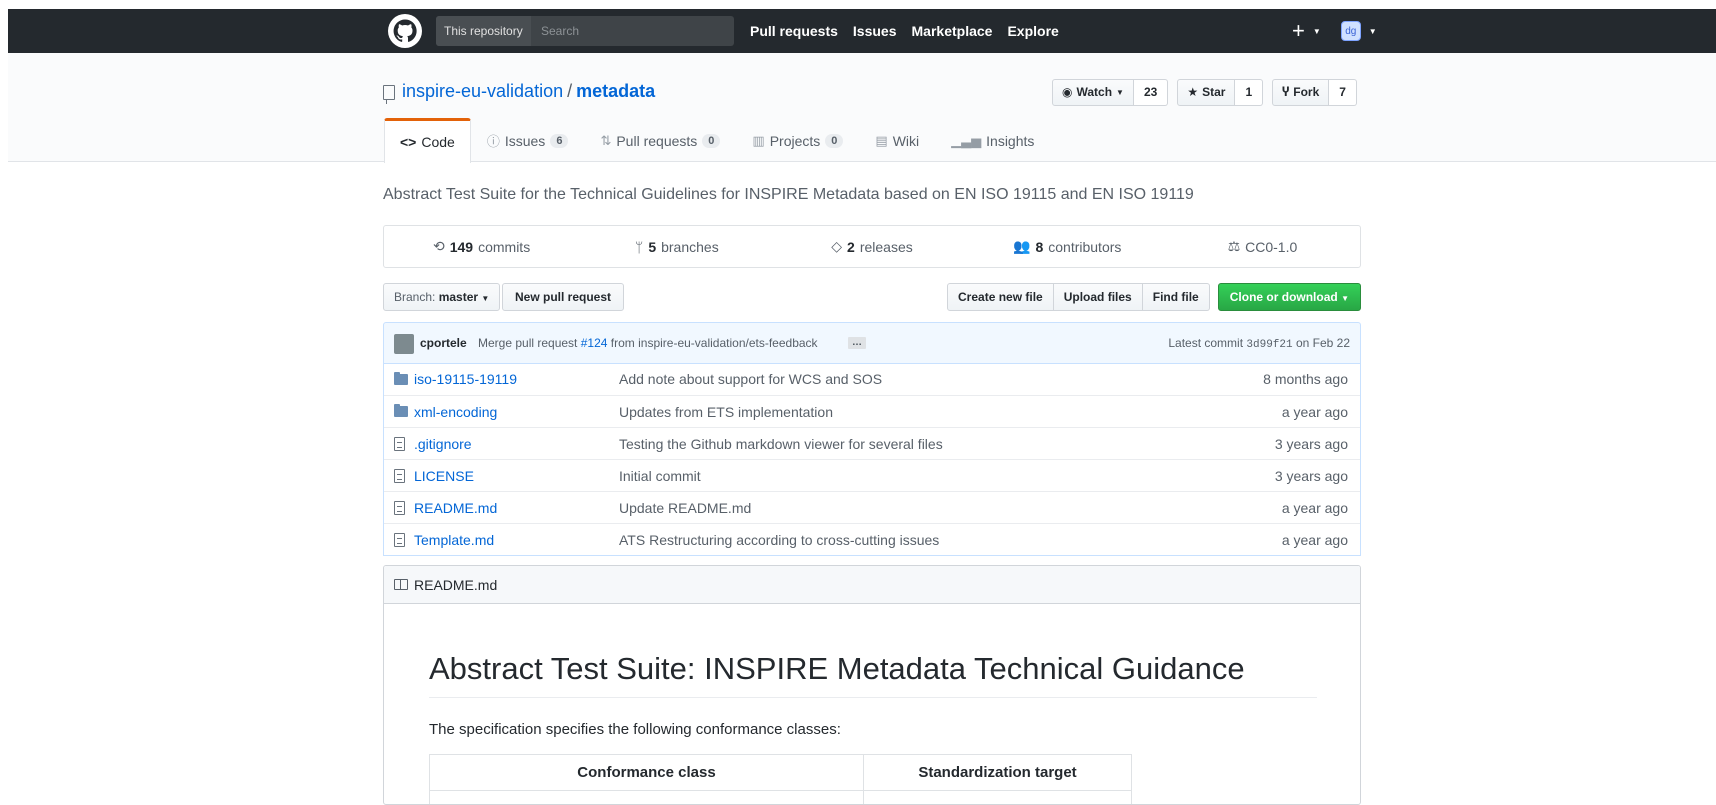  I want to click on create-new-file-button: Create new file, so click(1000, 297).